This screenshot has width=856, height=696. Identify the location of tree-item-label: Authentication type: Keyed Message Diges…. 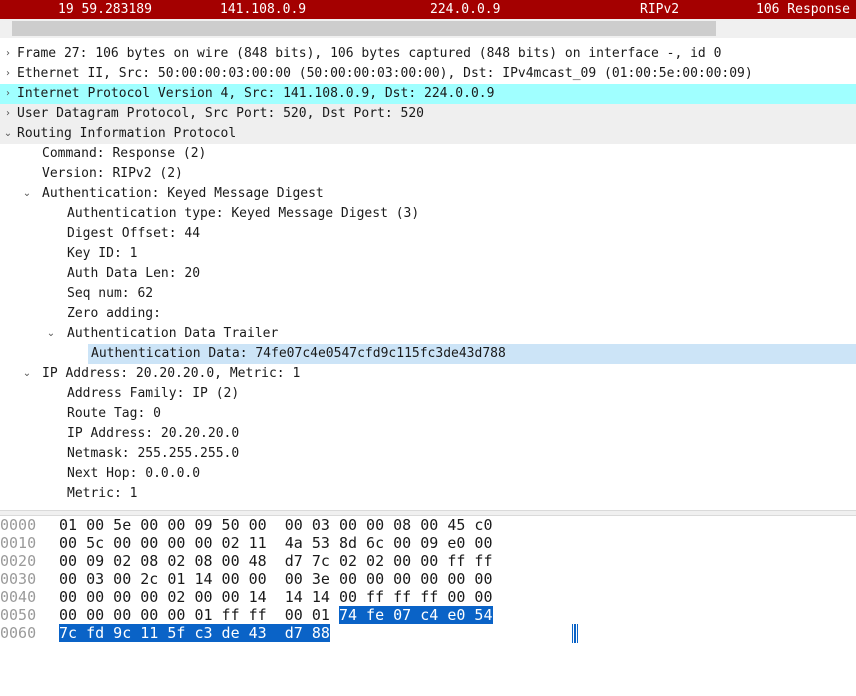
(243, 213).